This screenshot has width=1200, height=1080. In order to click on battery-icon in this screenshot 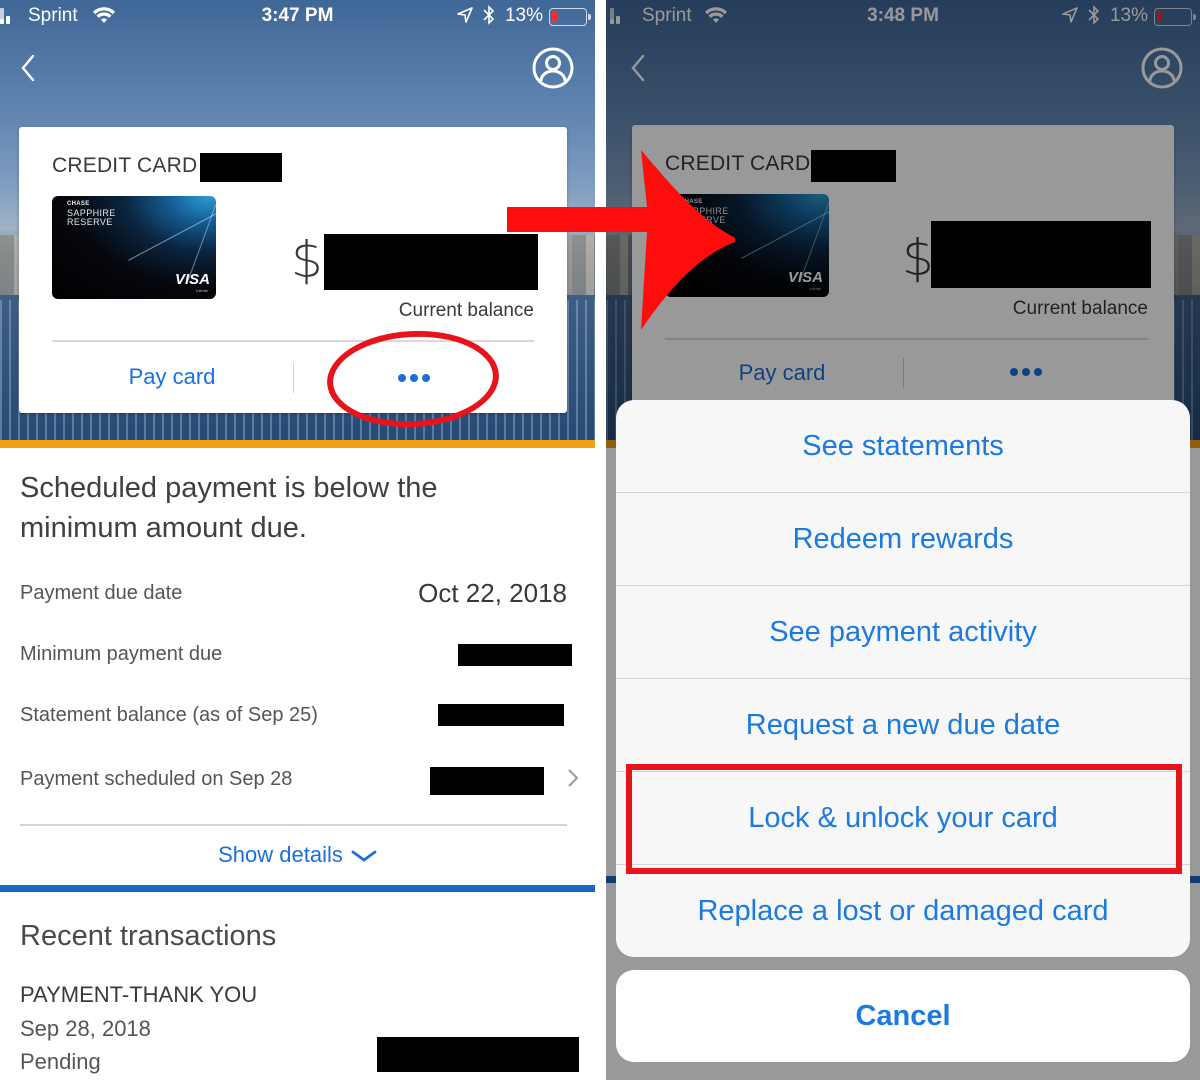, I will do `click(570, 17)`.